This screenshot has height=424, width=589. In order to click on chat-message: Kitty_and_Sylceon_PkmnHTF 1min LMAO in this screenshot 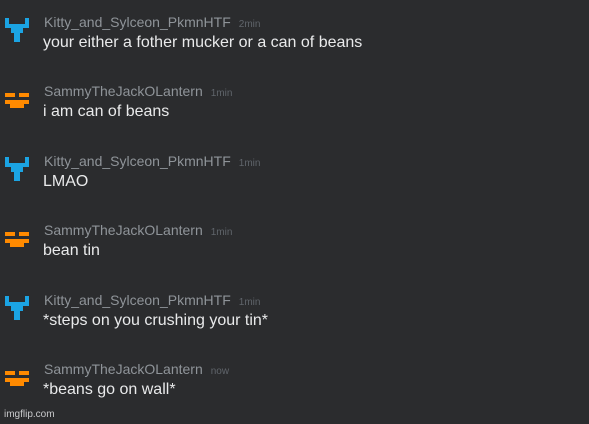, I will do `click(294, 181)`.